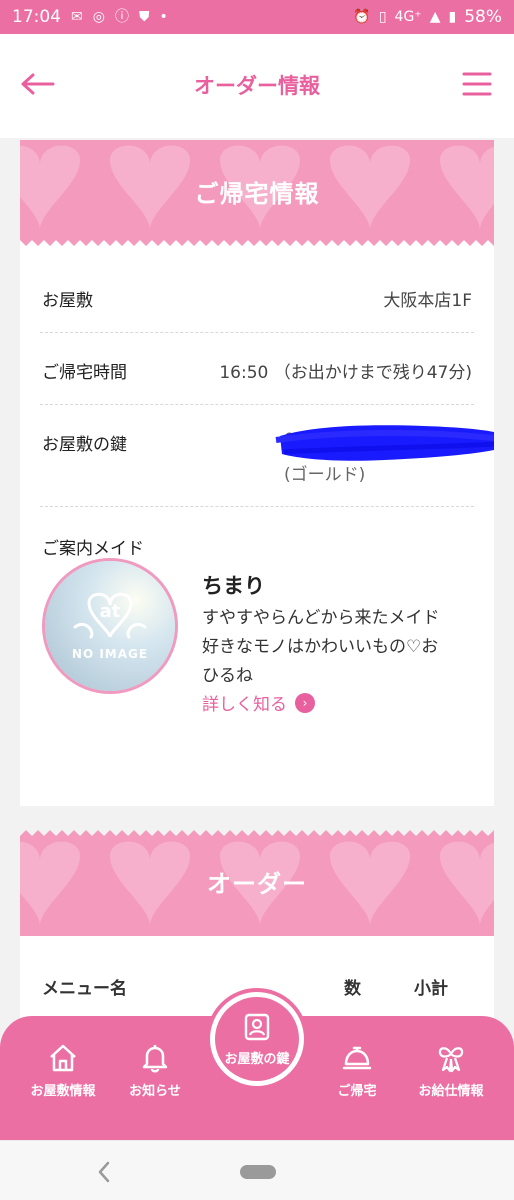 The width and height of the screenshot is (514, 1200). Describe the element at coordinates (84, 445) in the screenshot. I see `row-label-mansion-key: お屋敷の鍵` at that location.